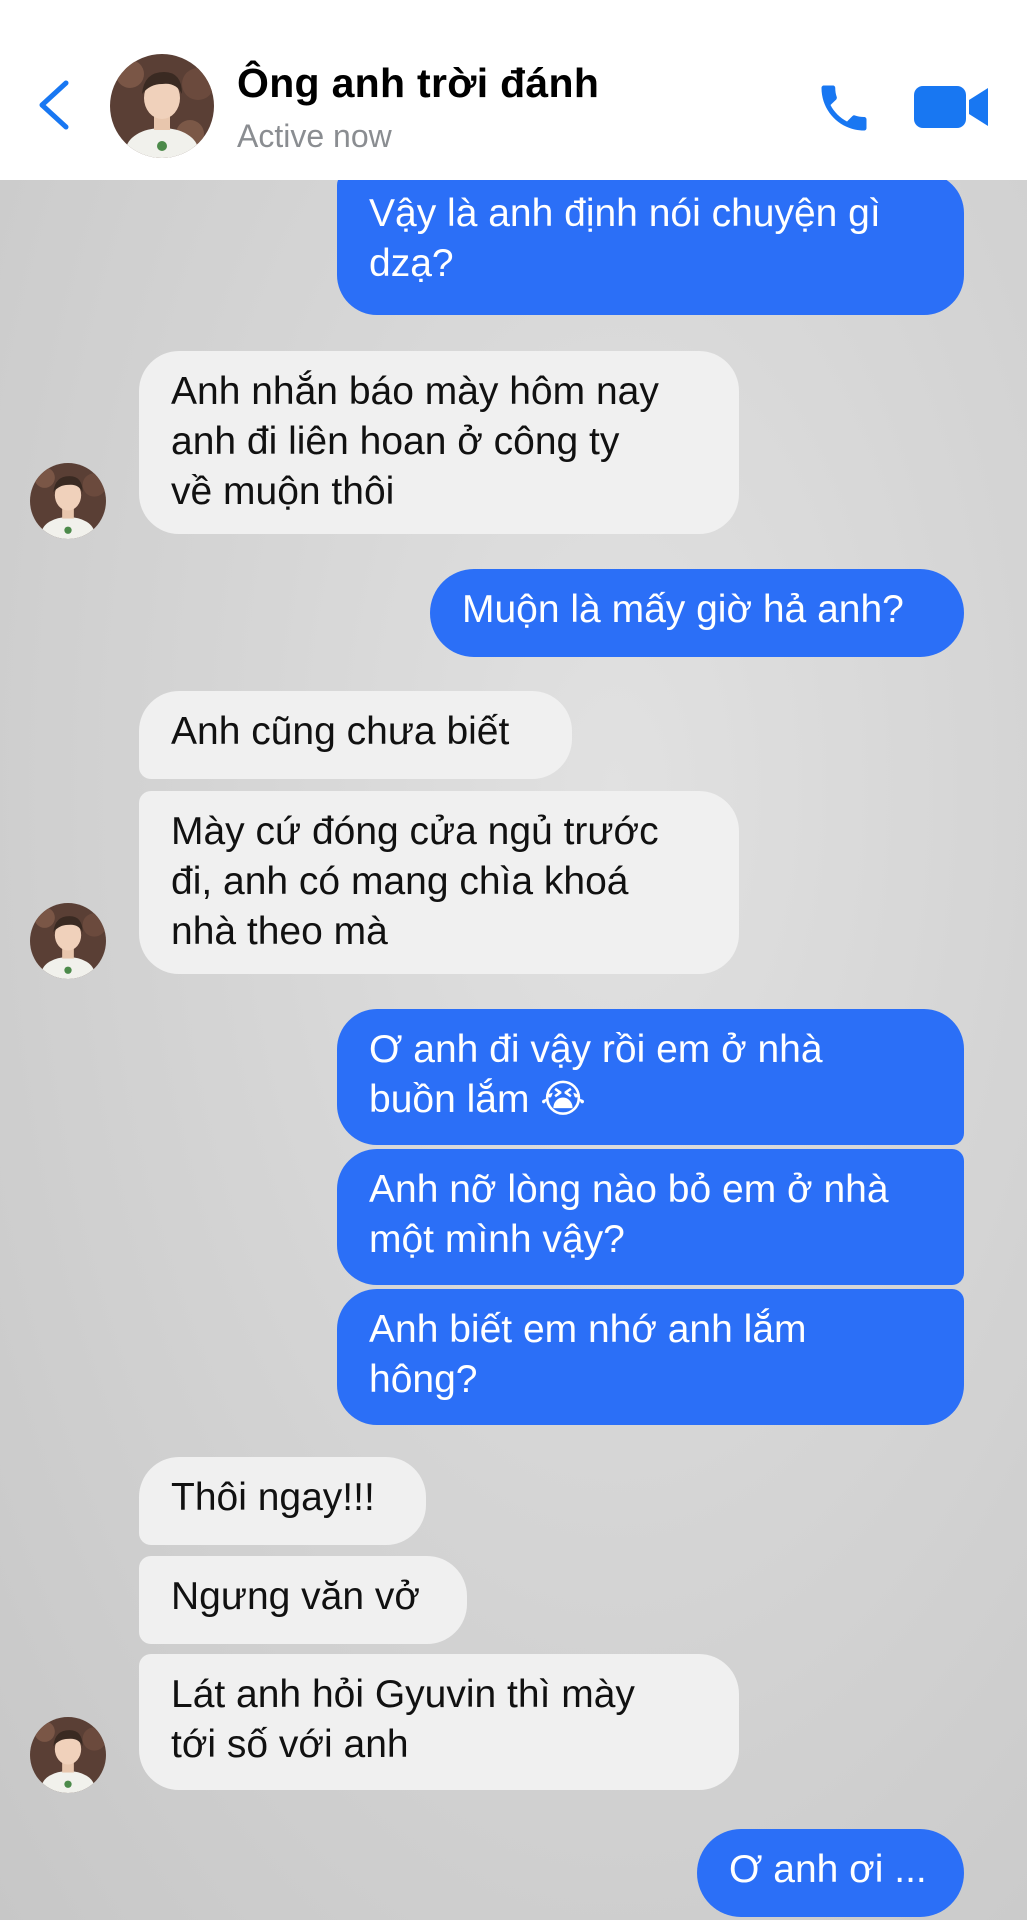 This screenshot has height=1920, width=1027. Describe the element at coordinates (282, 1501) in the screenshot. I see `message-bubble-incoming: Thôi ngay!!!` at that location.